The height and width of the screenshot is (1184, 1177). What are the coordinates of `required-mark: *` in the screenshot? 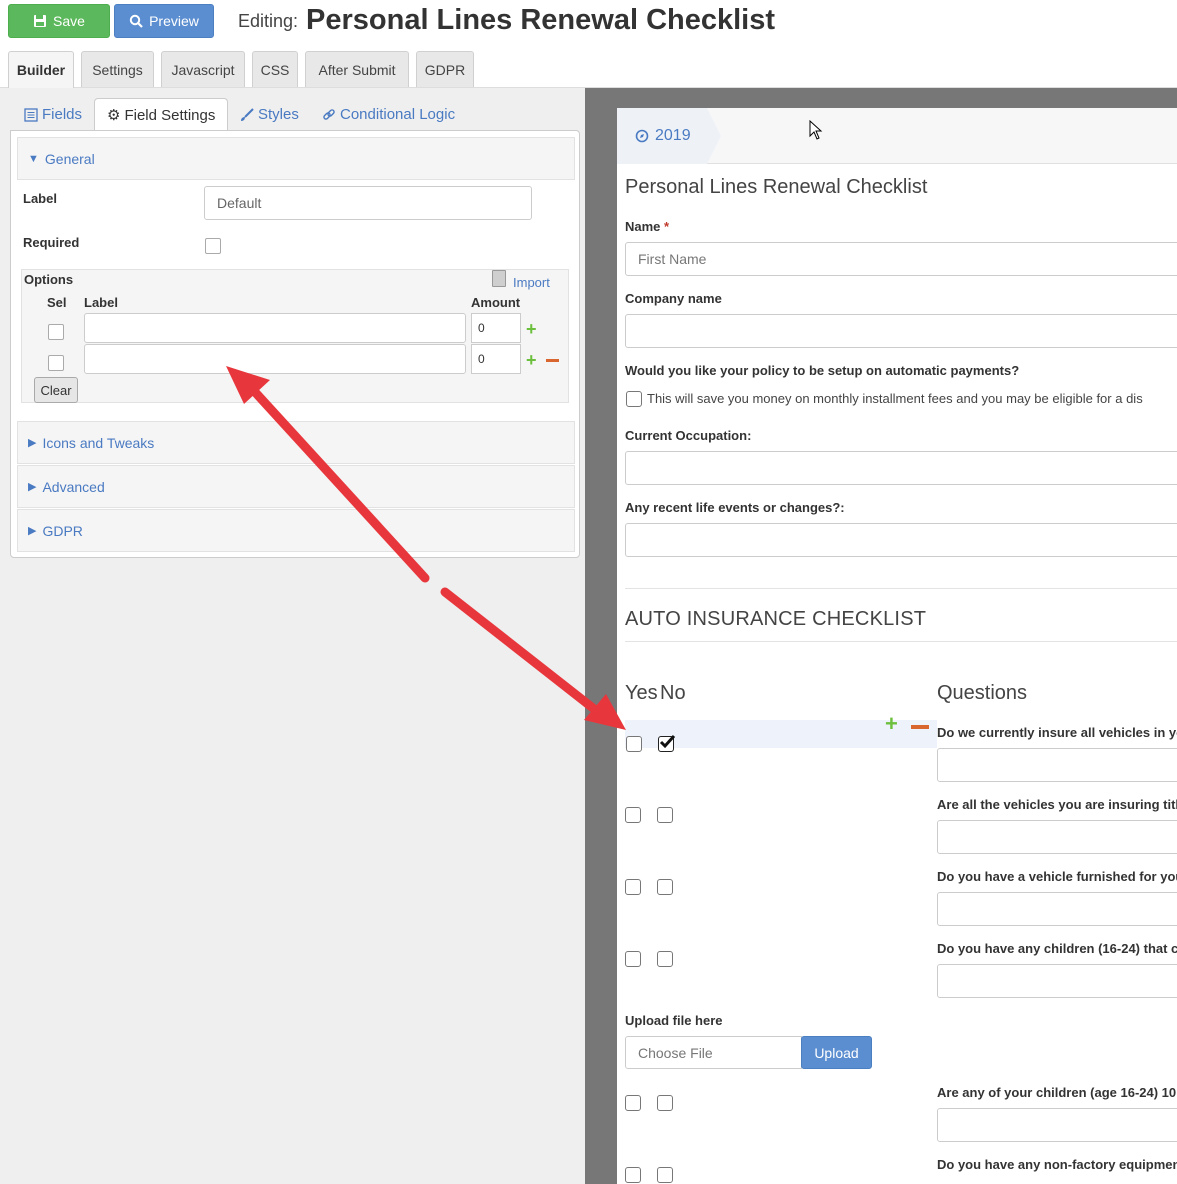 It's located at (667, 226).